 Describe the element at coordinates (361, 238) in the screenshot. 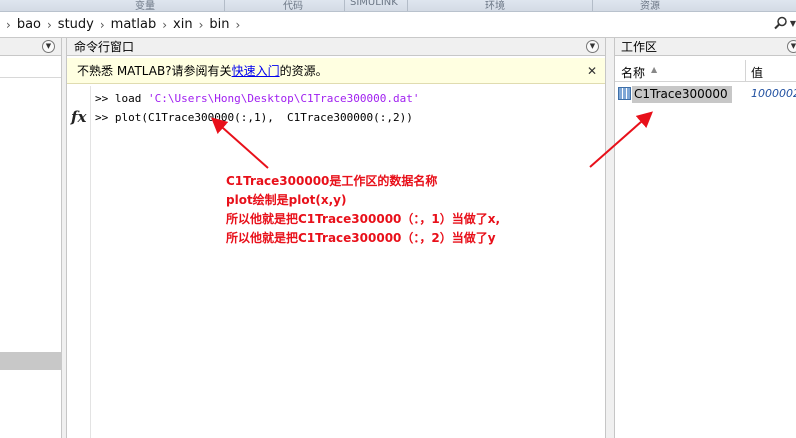

I see `annotation-line: 所以他就是把C1Trace300000（：，2）当做了y` at that location.